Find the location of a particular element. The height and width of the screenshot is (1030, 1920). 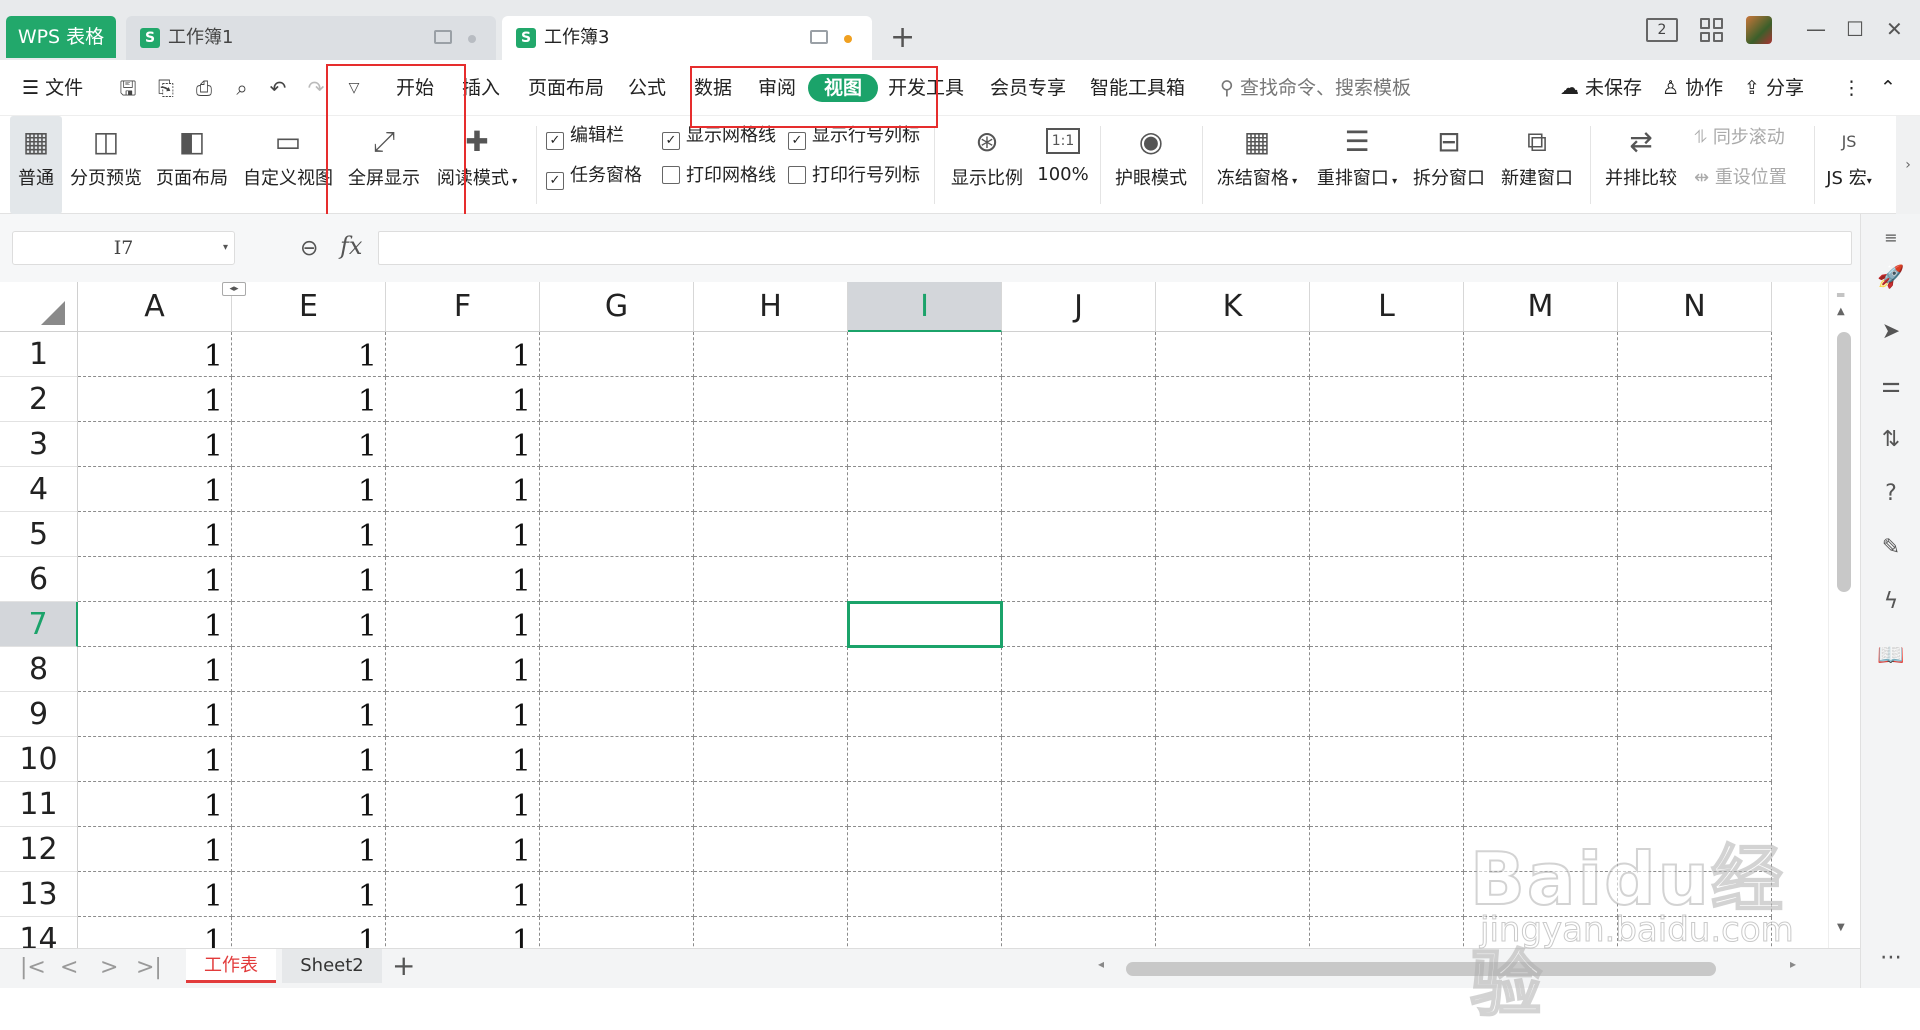

cell-a7: 1 is located at coordinates (155, 624).